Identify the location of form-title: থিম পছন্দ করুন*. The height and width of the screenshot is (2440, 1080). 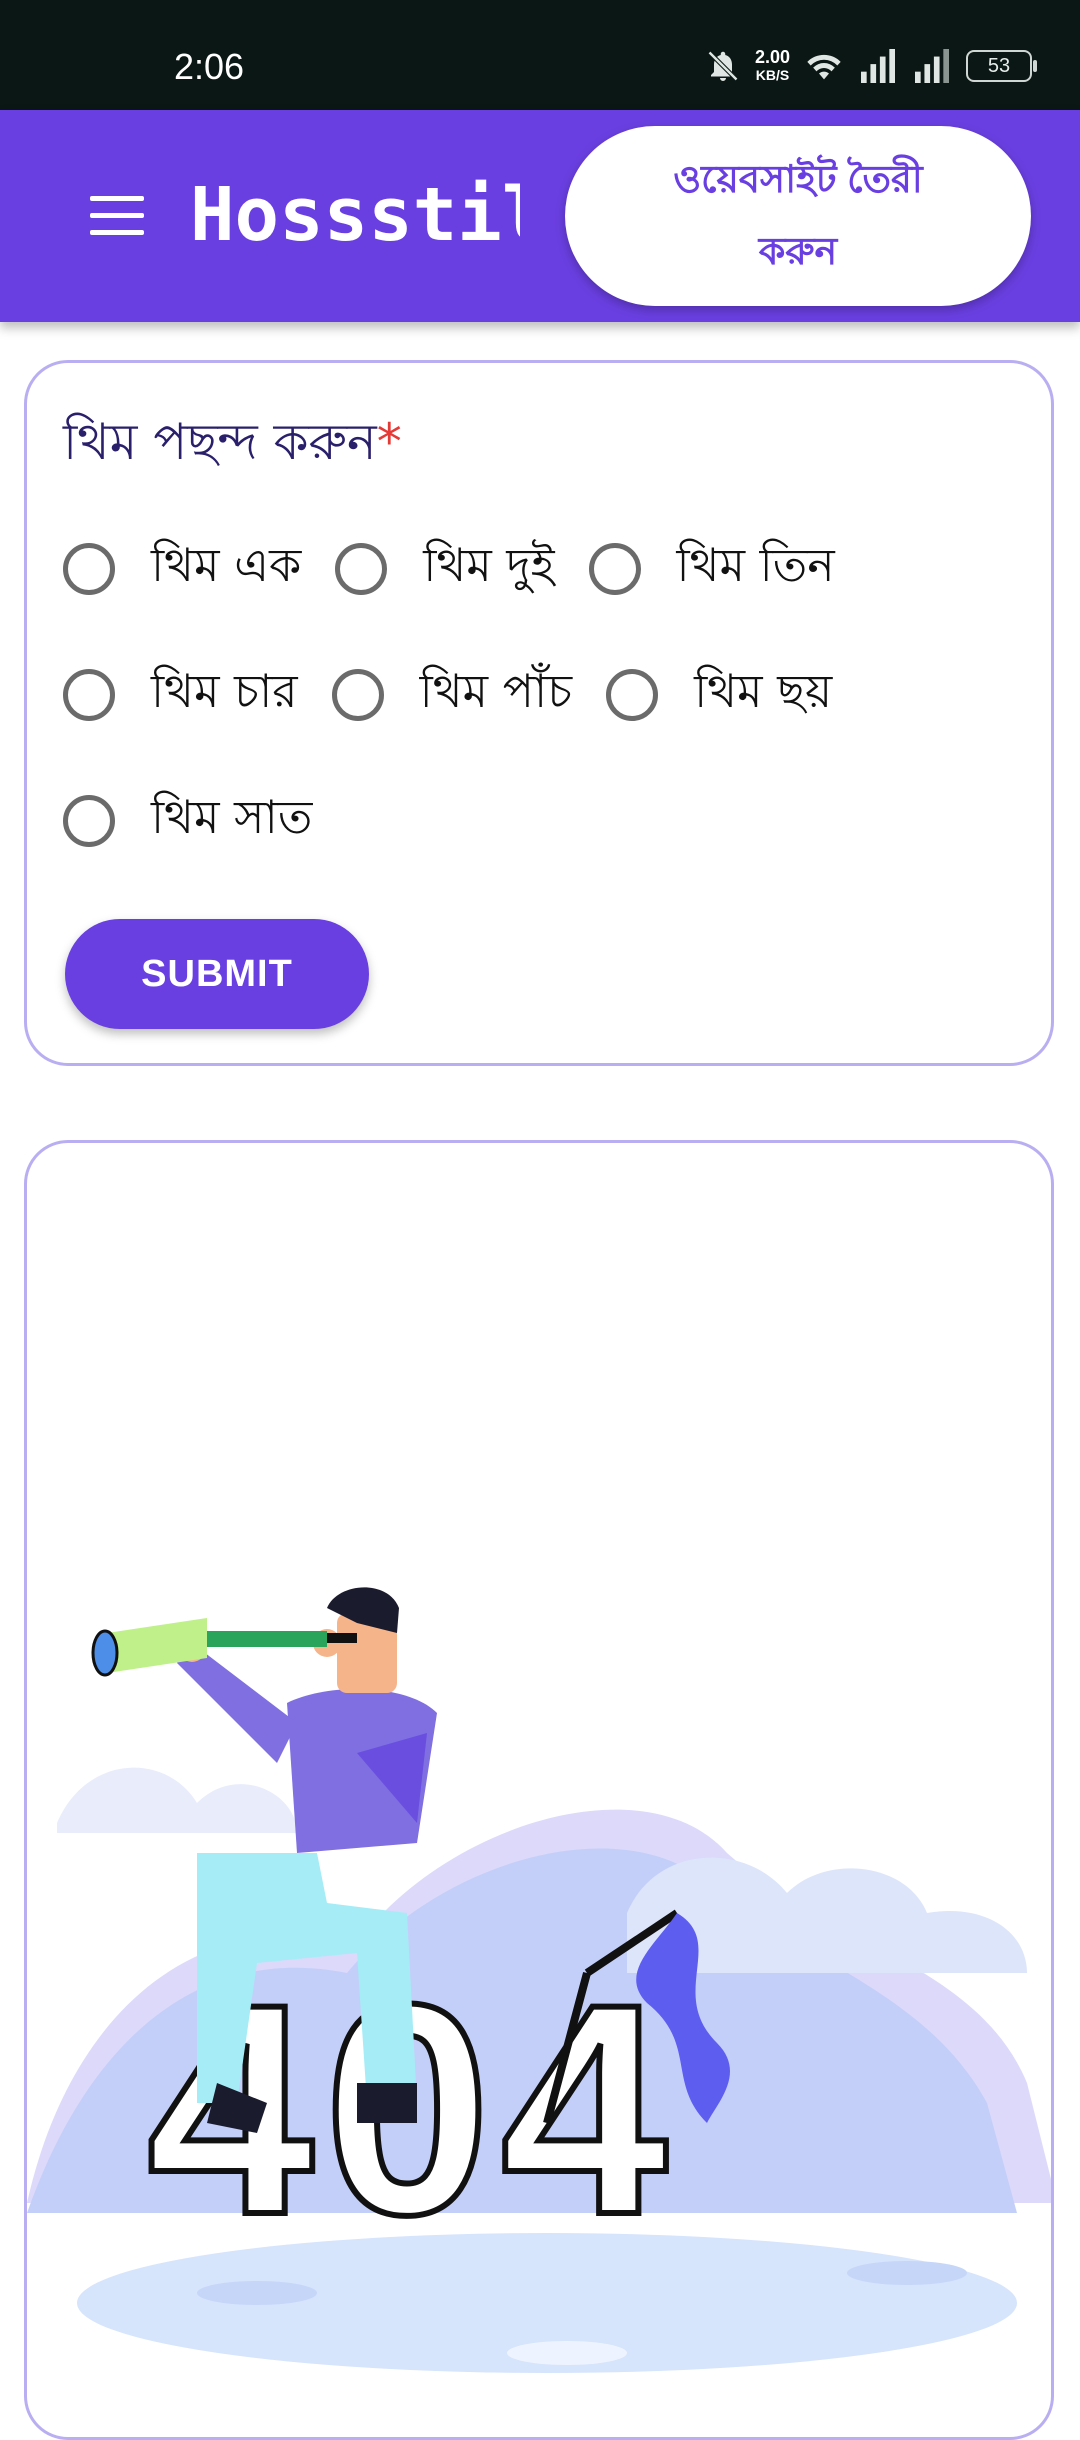
(232, 446).